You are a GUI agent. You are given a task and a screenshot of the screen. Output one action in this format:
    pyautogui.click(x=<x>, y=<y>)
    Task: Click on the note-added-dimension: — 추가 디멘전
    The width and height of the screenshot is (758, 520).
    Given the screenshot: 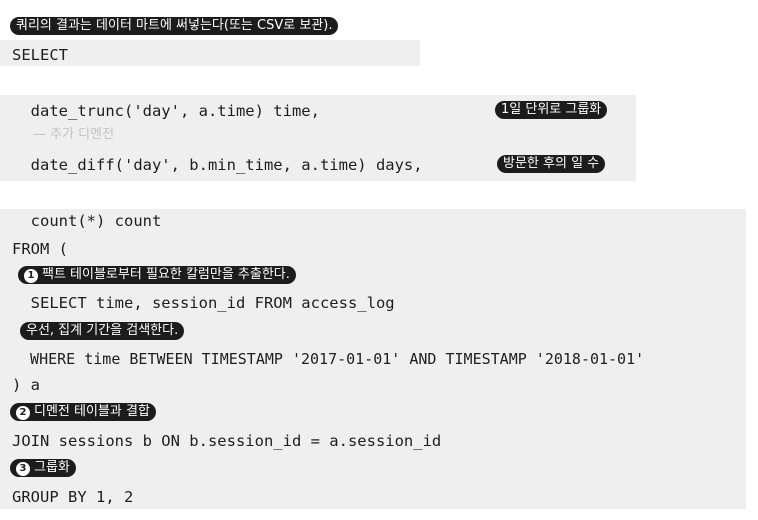 What is the action you would take?
    pyautogui.click(x=74, y=134)
    